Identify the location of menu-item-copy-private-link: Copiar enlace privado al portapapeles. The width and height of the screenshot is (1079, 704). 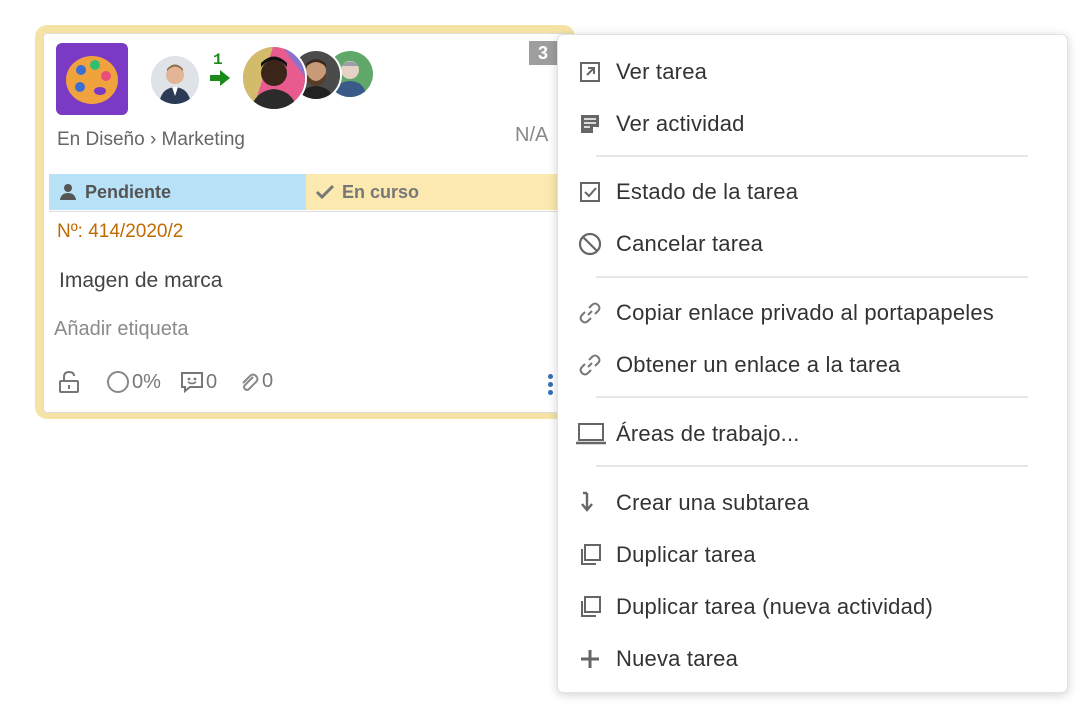
(812, 313).